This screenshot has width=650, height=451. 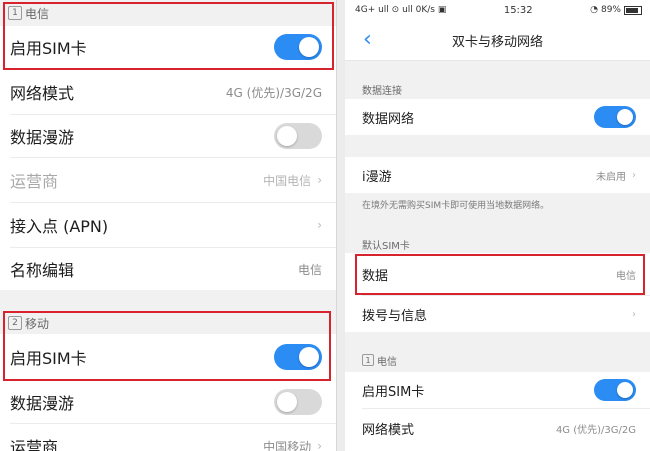 What do you see at coordinates (497, 117) in the screenshot?
I see `data-network-row: 数据网络` at bounding box center [497, 117].